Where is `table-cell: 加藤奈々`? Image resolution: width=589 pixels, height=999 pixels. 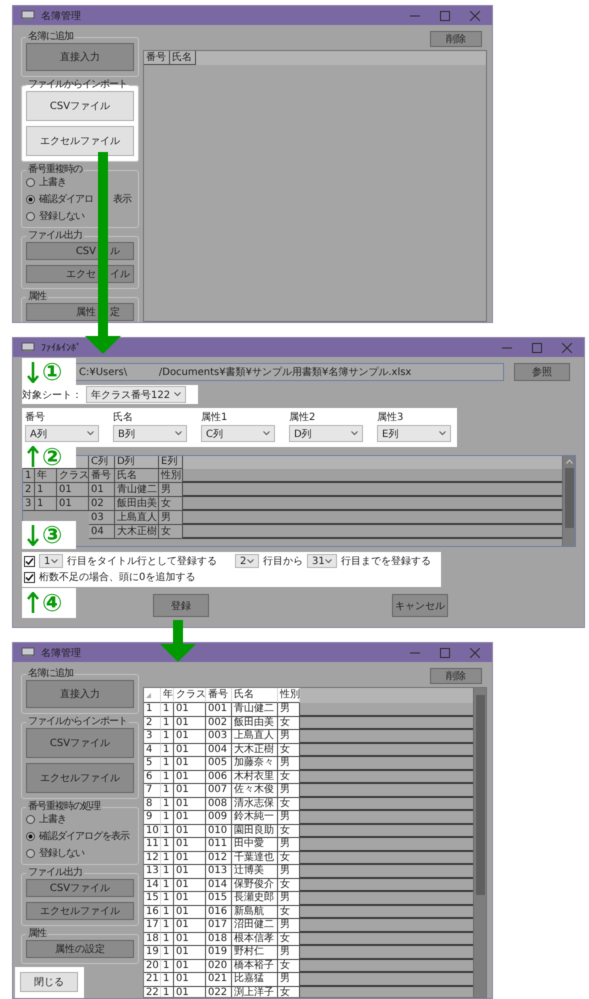
table-cell: 加藤奈々 is located at coordinates (255, 763).